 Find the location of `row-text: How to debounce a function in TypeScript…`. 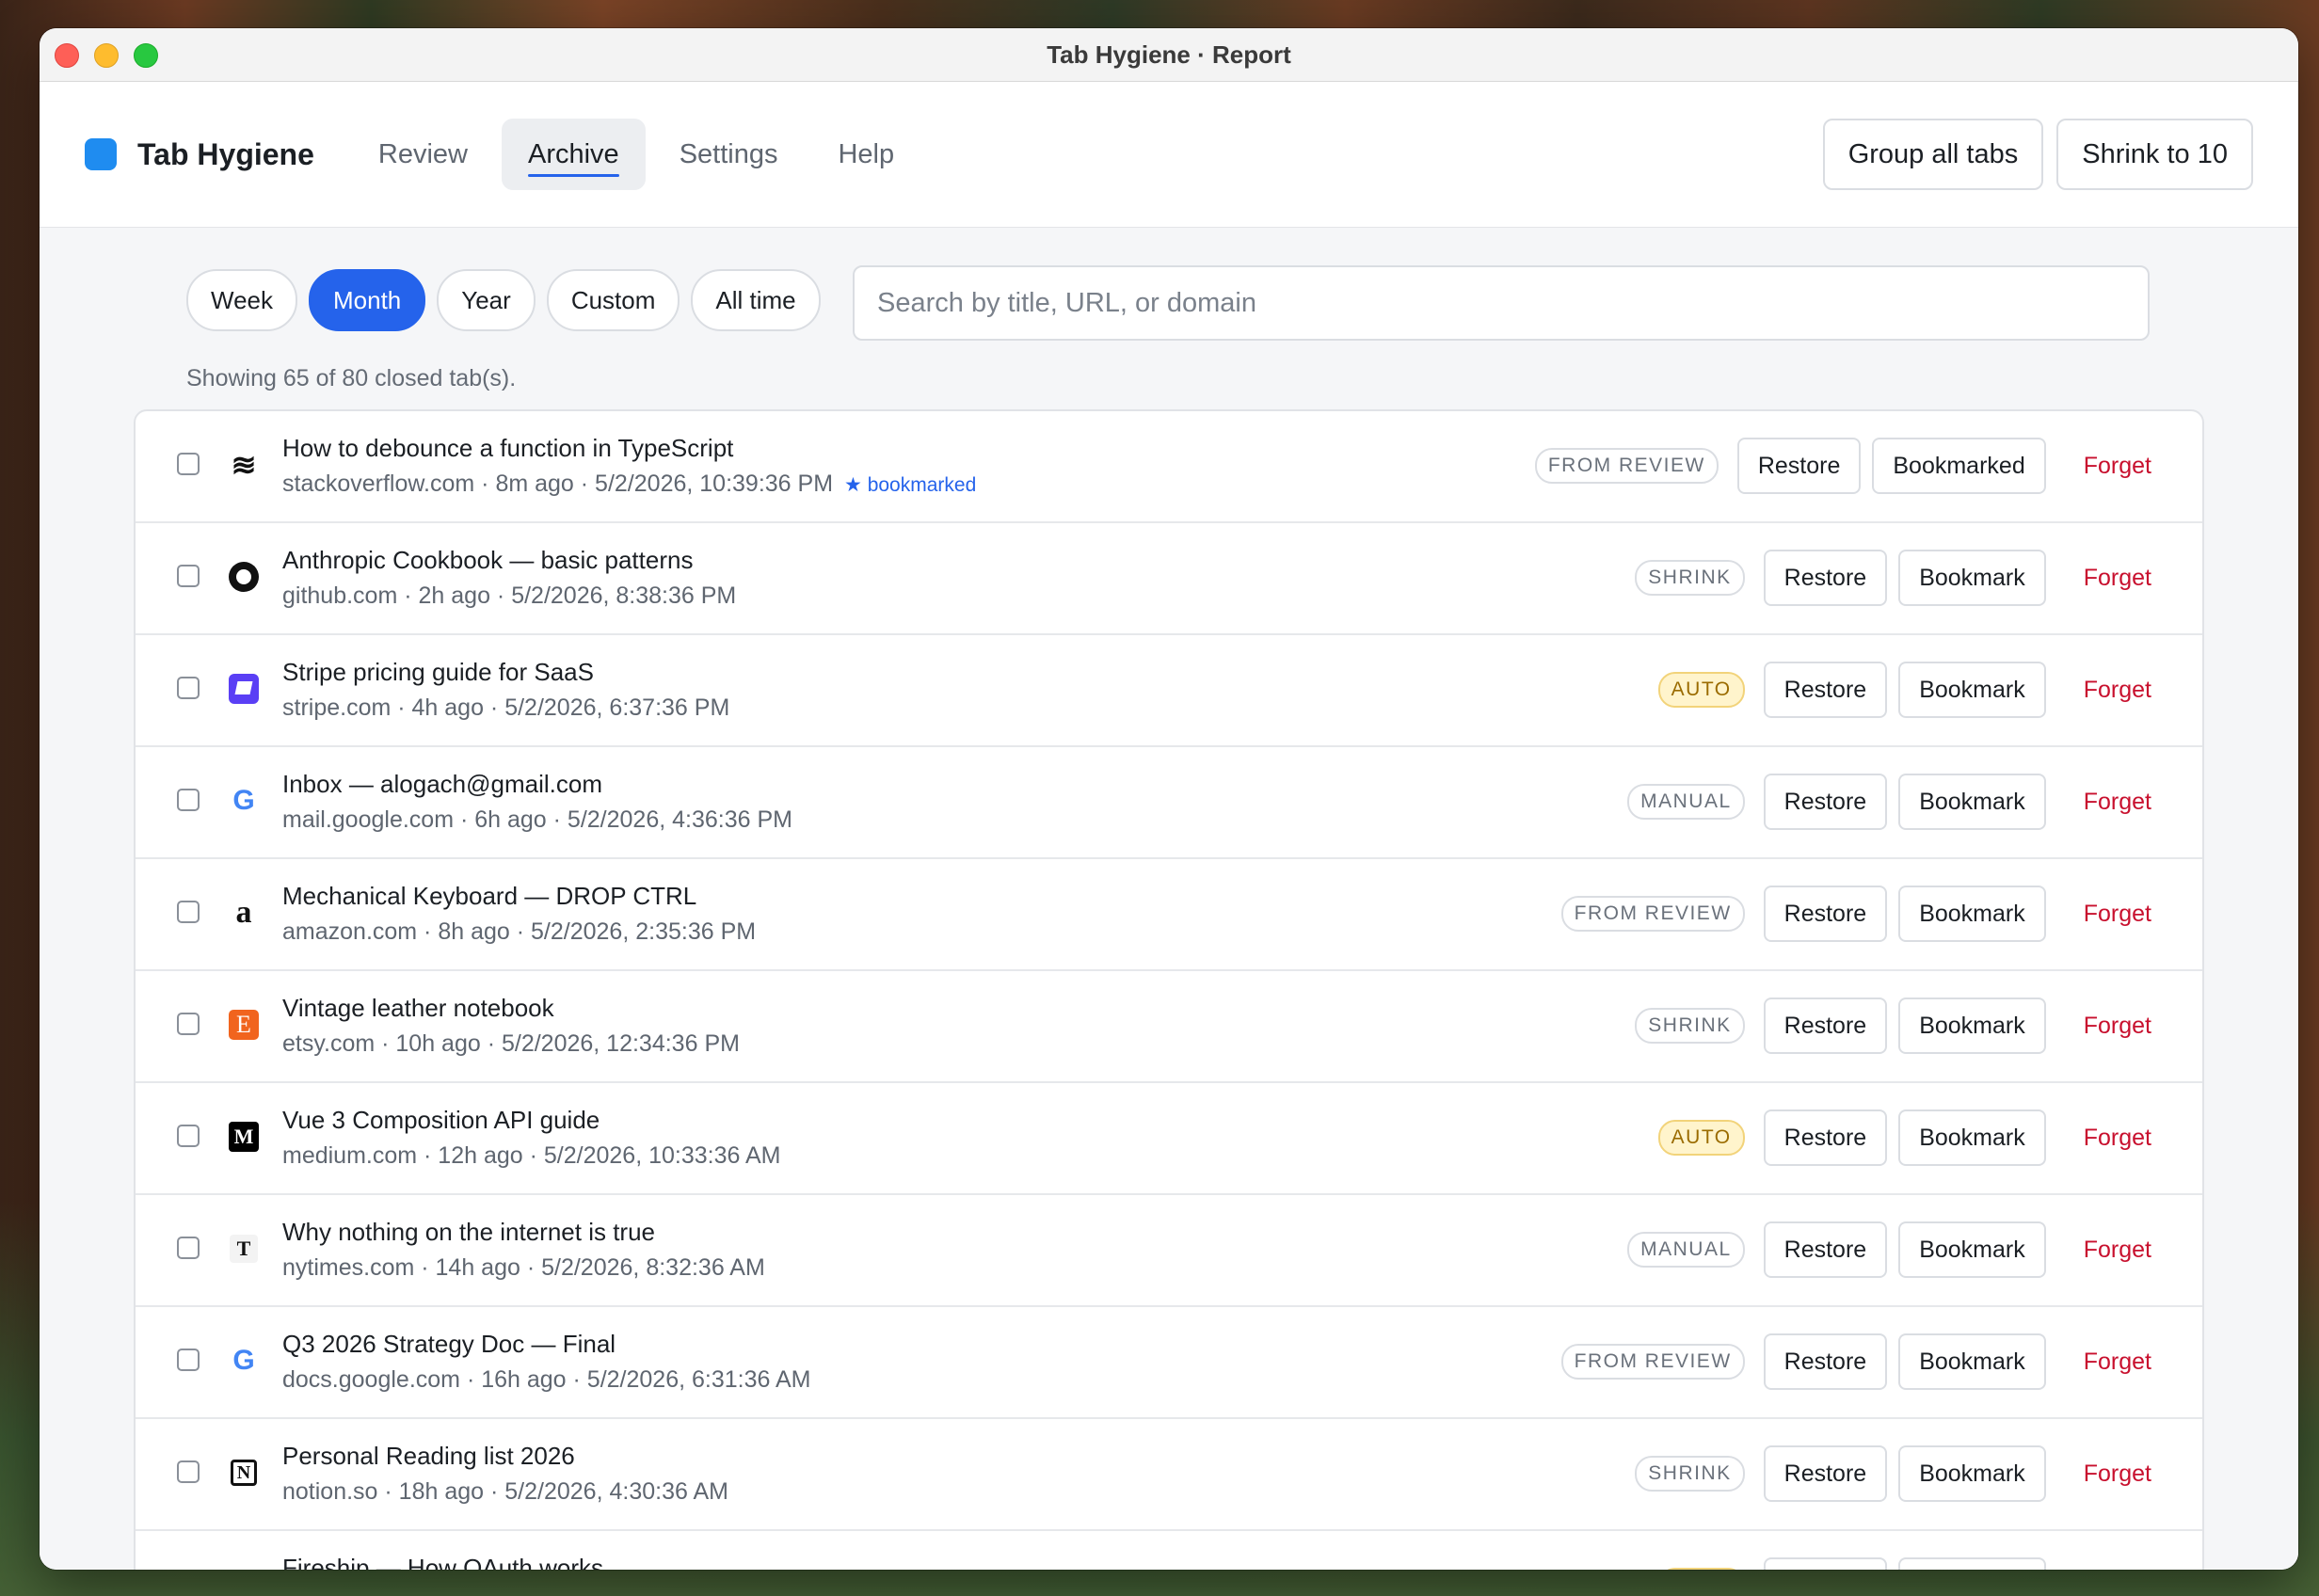

row-text: How to debounce a function in TypeScript… is located at coordinates (629, 467).